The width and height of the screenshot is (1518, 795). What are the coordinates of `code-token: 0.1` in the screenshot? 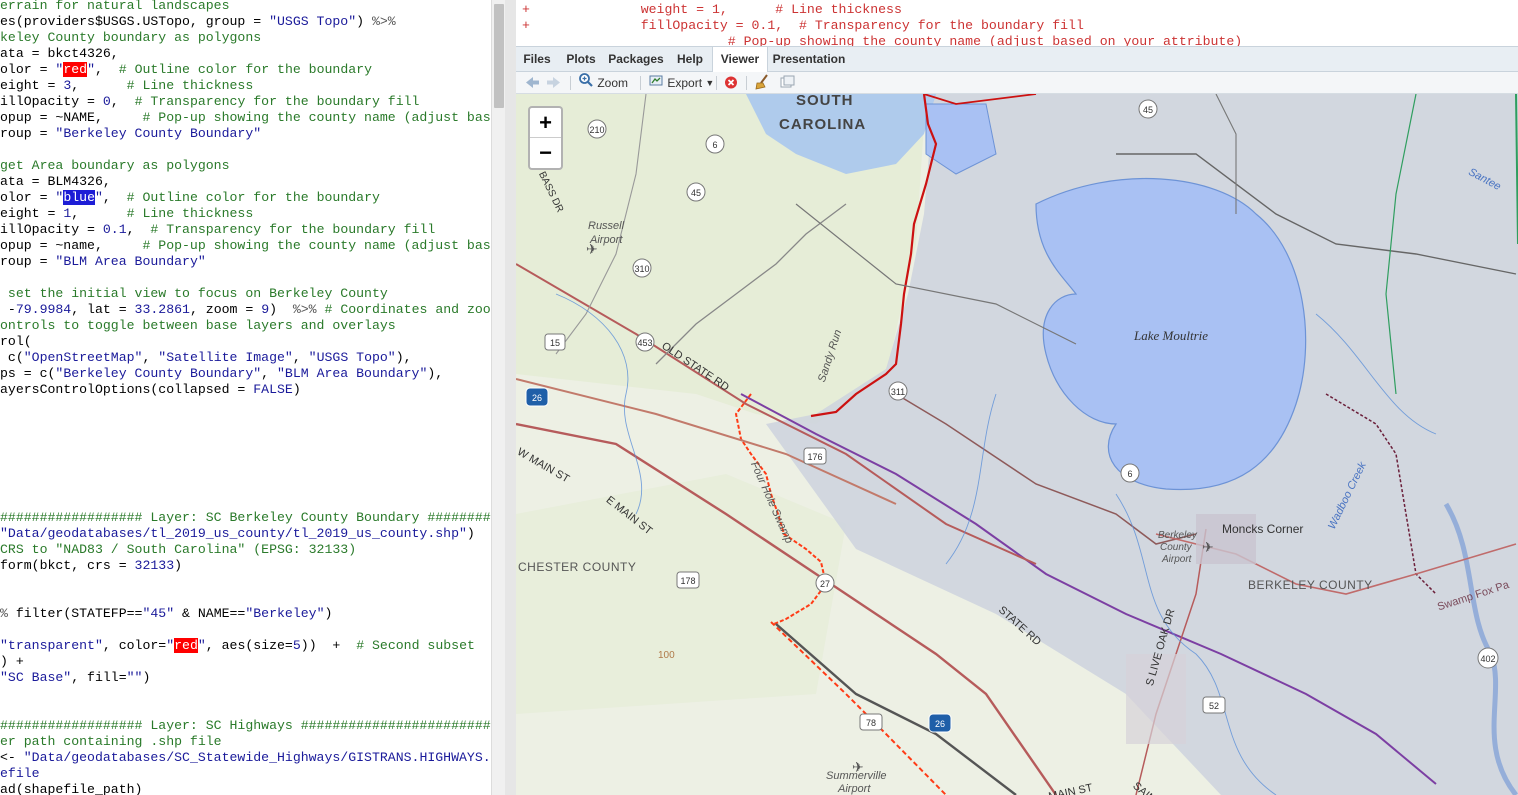 It's located at (114, 229).